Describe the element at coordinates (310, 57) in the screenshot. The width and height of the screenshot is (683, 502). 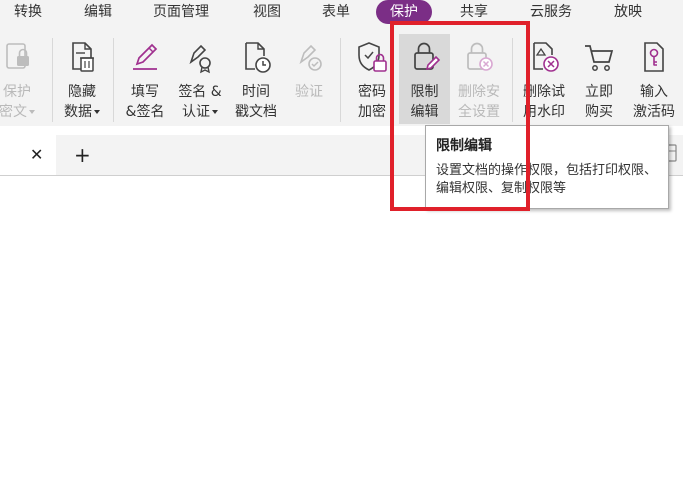
I see `validate-icon` at that location.